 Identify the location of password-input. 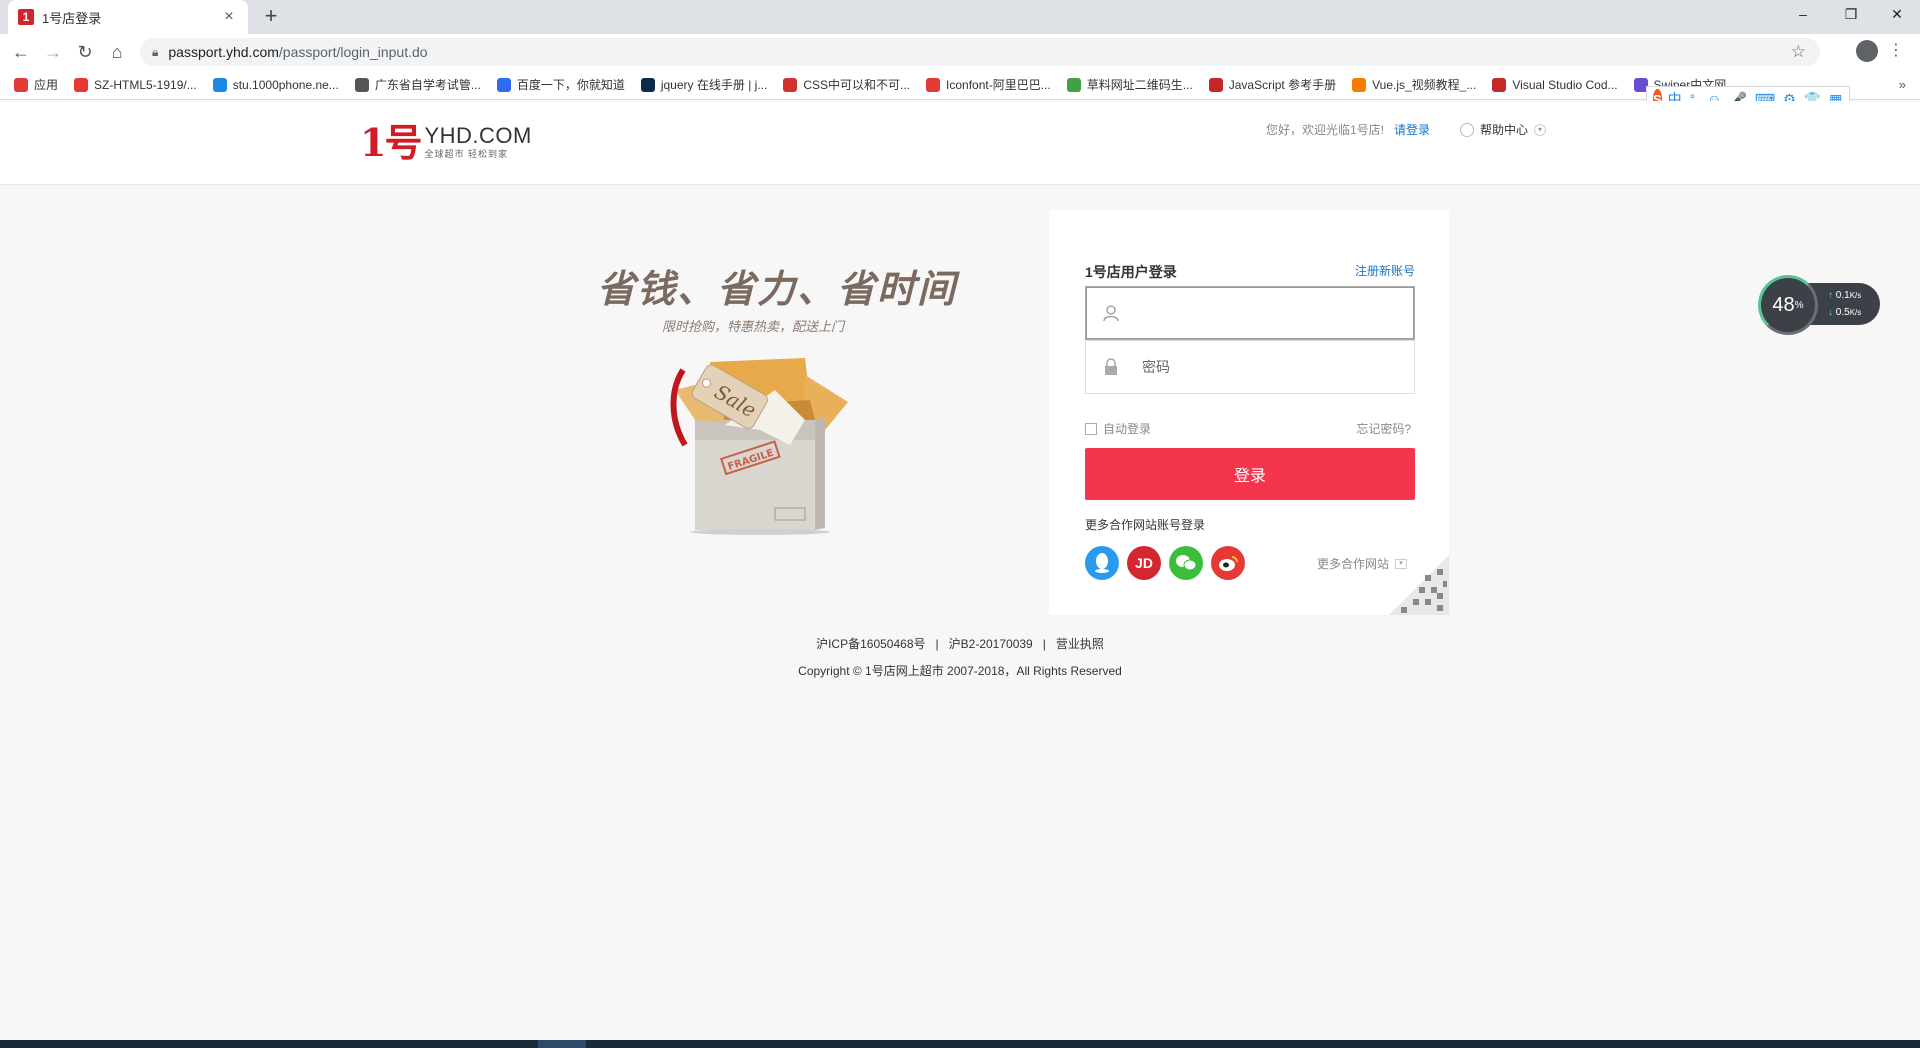
(1267, 367).